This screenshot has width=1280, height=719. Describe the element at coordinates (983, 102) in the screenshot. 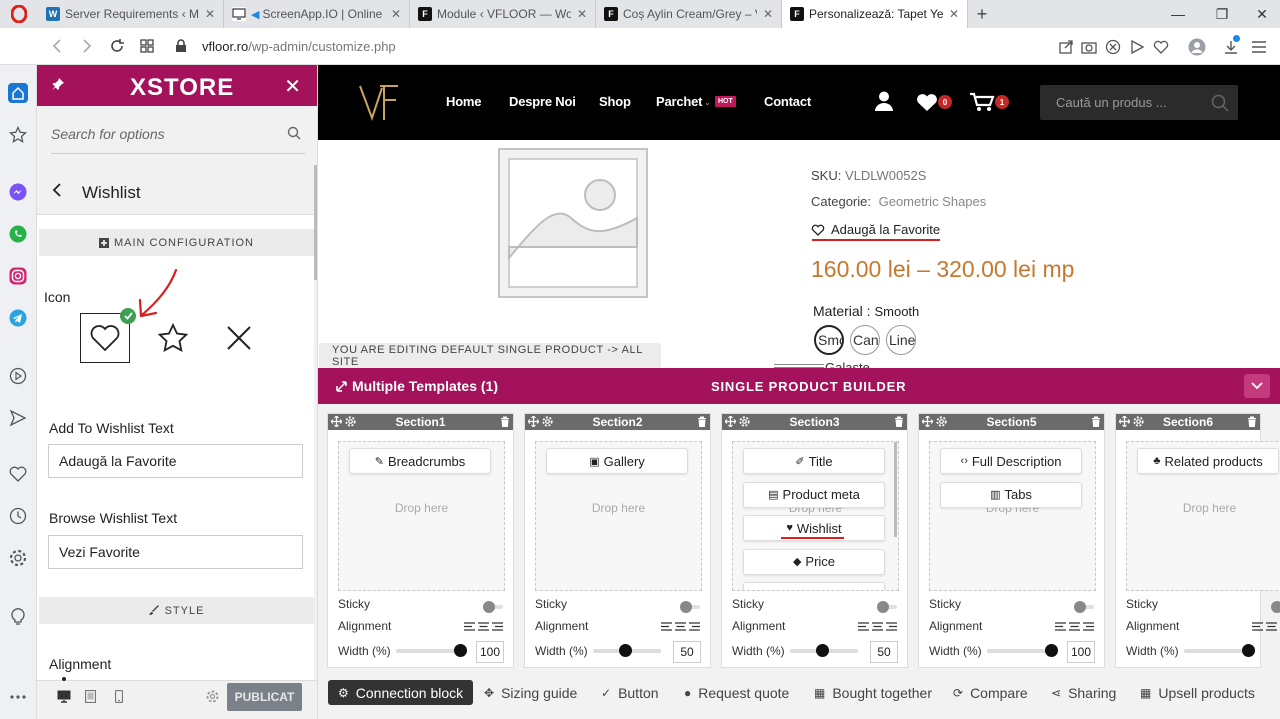

I see `cart-icon` at that location.